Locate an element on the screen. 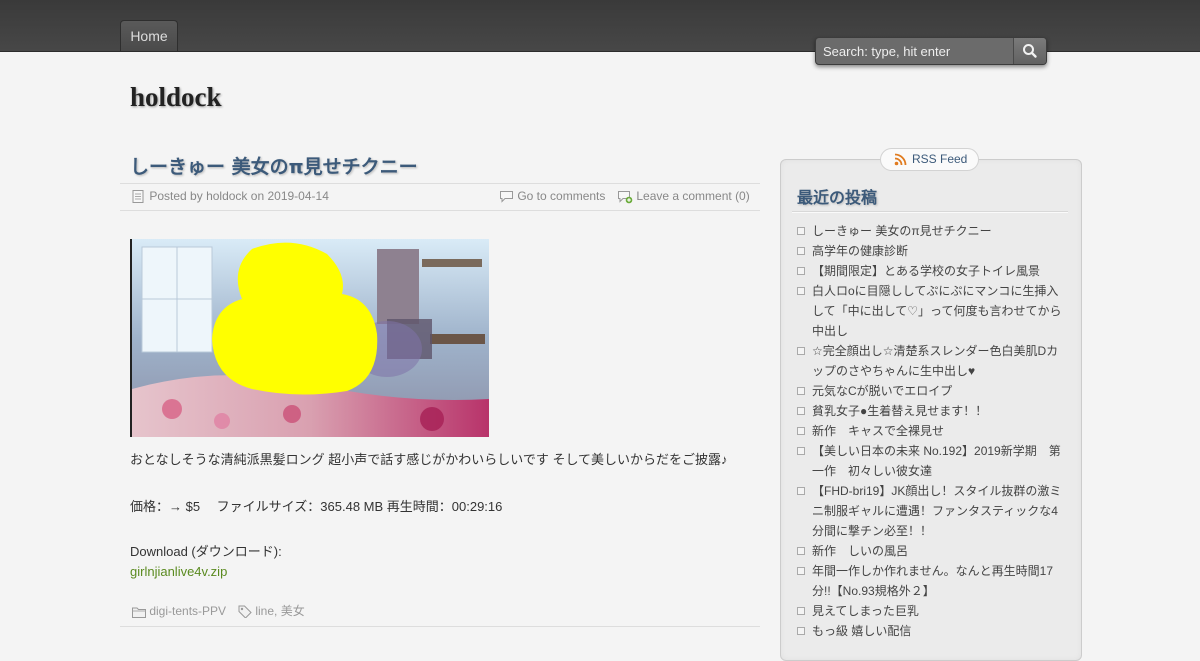 The image size is (1200, 661). rss-icon is located at coordinates (900, 159).